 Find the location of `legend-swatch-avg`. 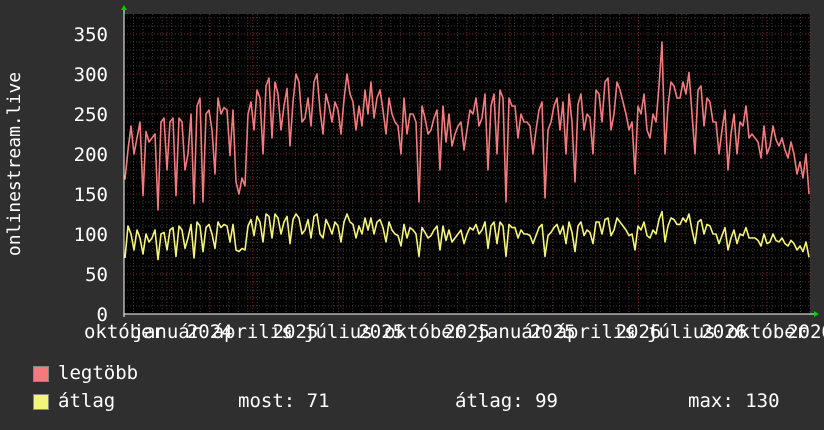

legend-swatch-avg is located at coordinates (41, 402).